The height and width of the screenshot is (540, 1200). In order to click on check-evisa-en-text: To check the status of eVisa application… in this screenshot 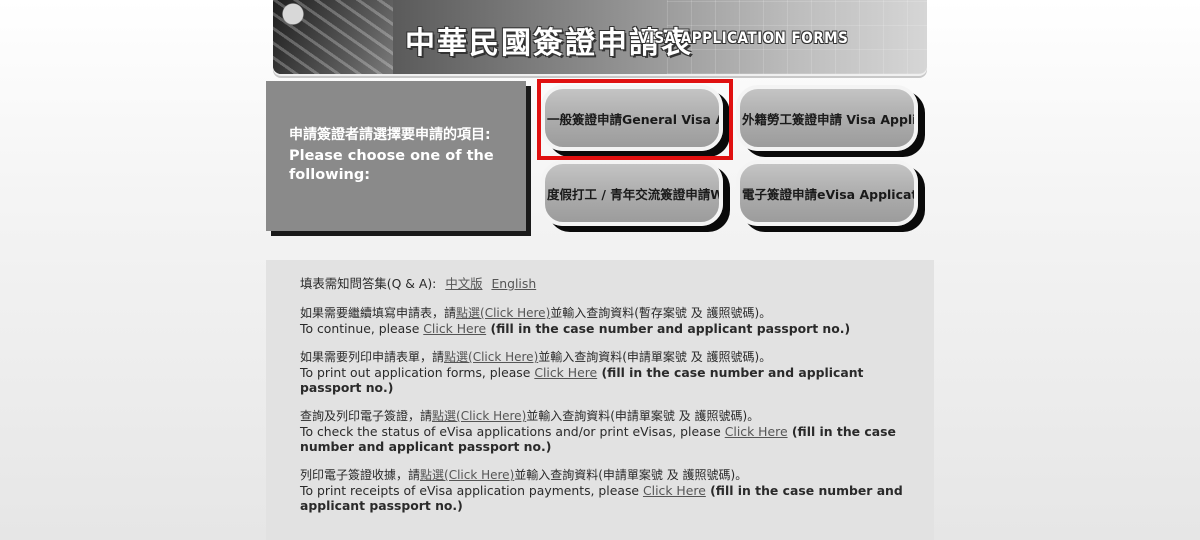, I will do `click(512, 431)`.